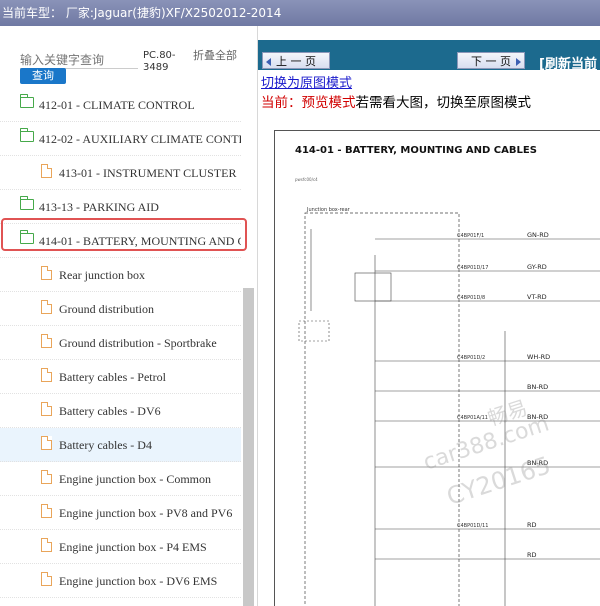  I want to click on tree-item-412-02: 412-02 - AUXILIARY CLIMATE CONTROL, so click(120, 139).